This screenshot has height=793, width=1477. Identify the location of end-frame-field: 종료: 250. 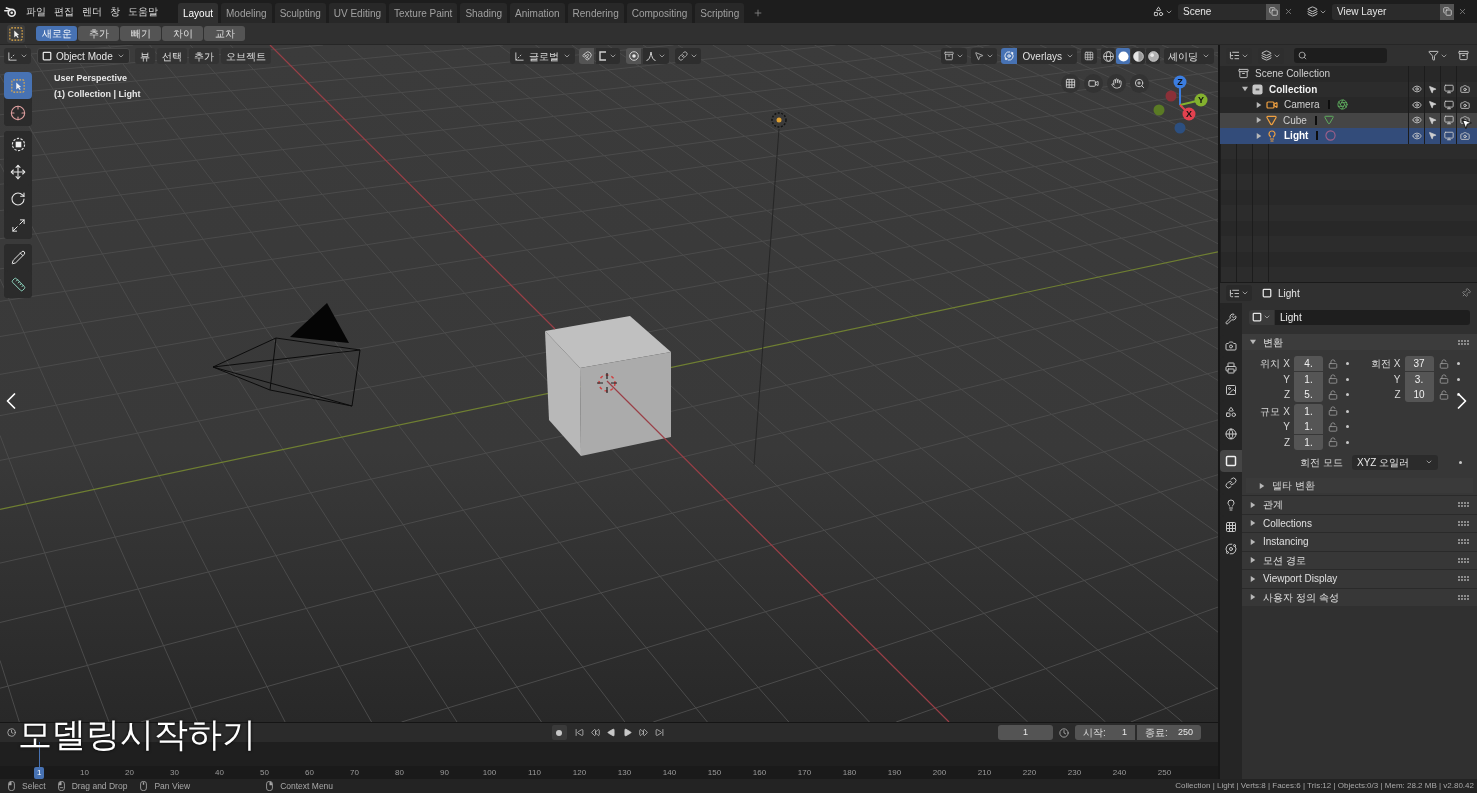
(1169, 732).